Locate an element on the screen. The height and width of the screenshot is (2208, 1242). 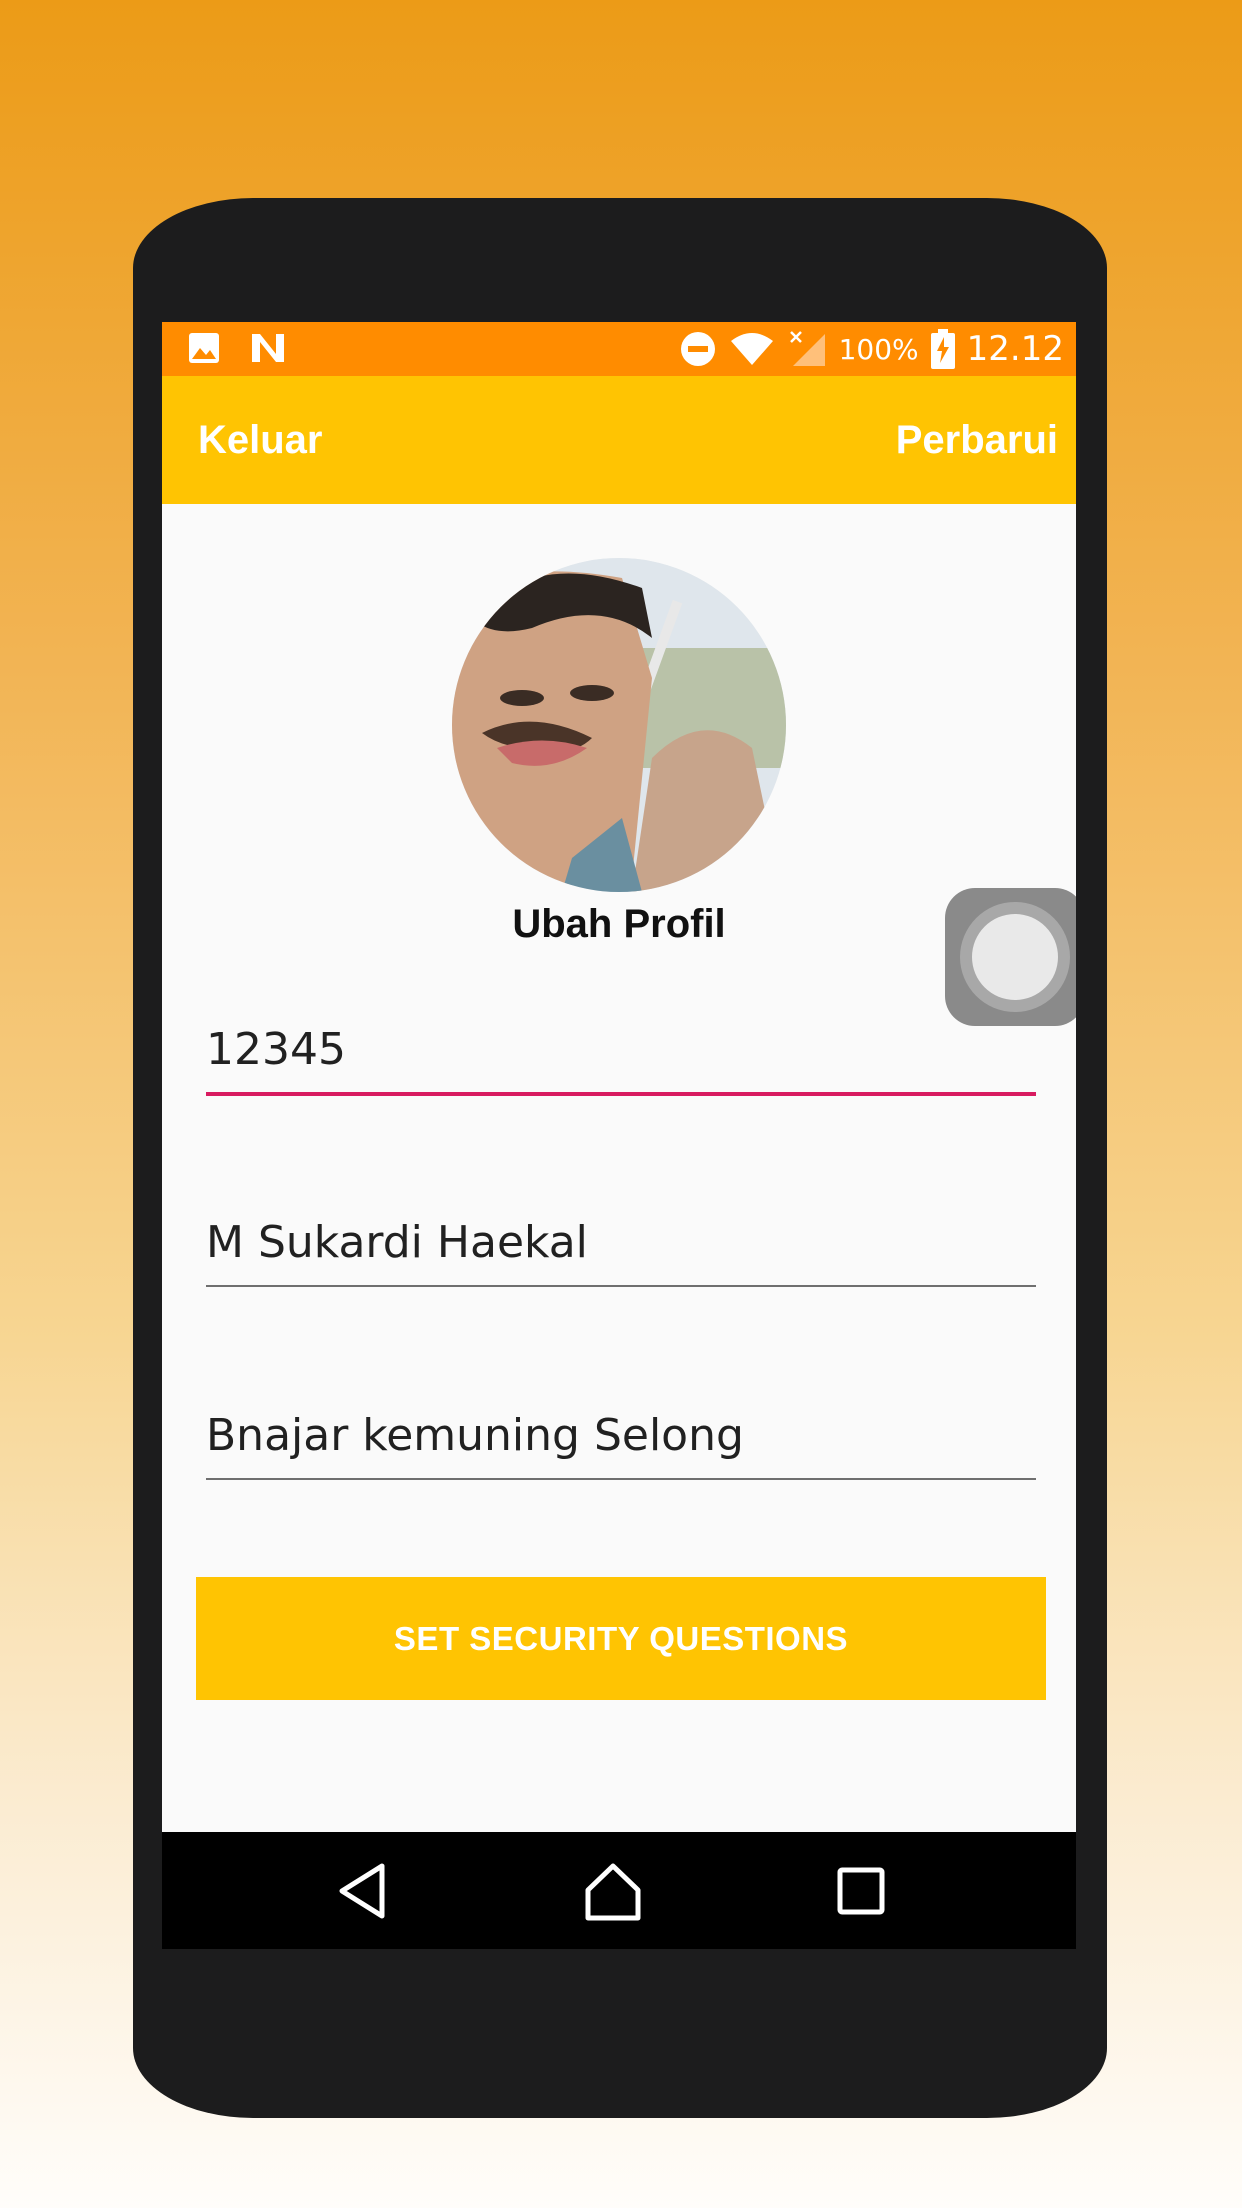
assistive-touch-dot is located at coordinates (1015, 957).